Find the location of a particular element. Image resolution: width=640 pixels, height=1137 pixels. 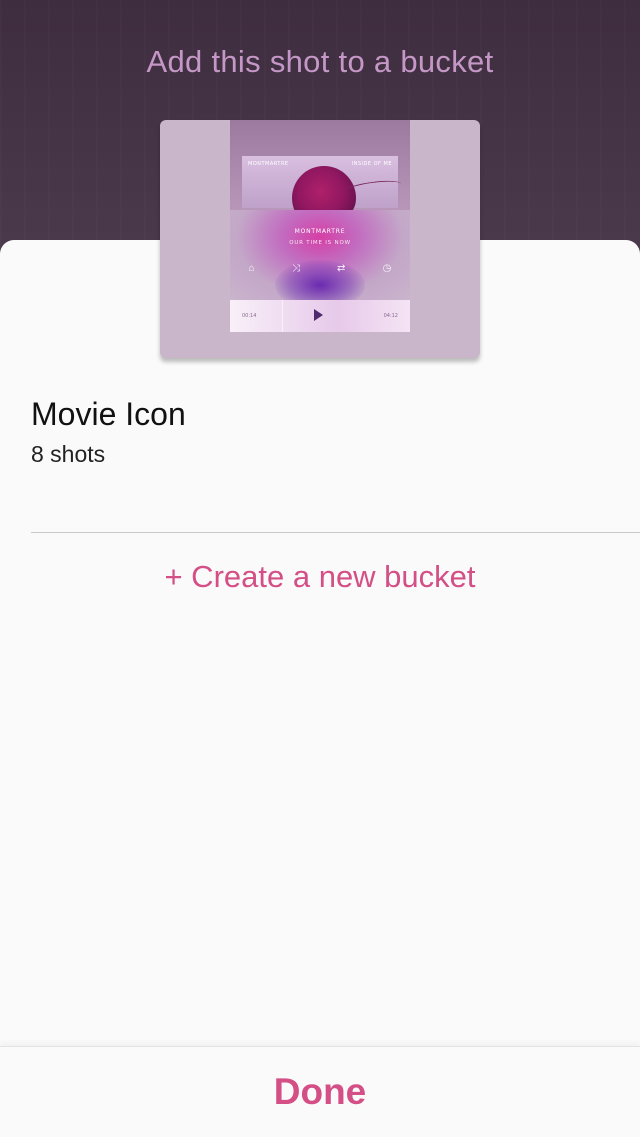

album-art: MONTMARTRE INSIDE OF ME is located at coordinates (322, 193).